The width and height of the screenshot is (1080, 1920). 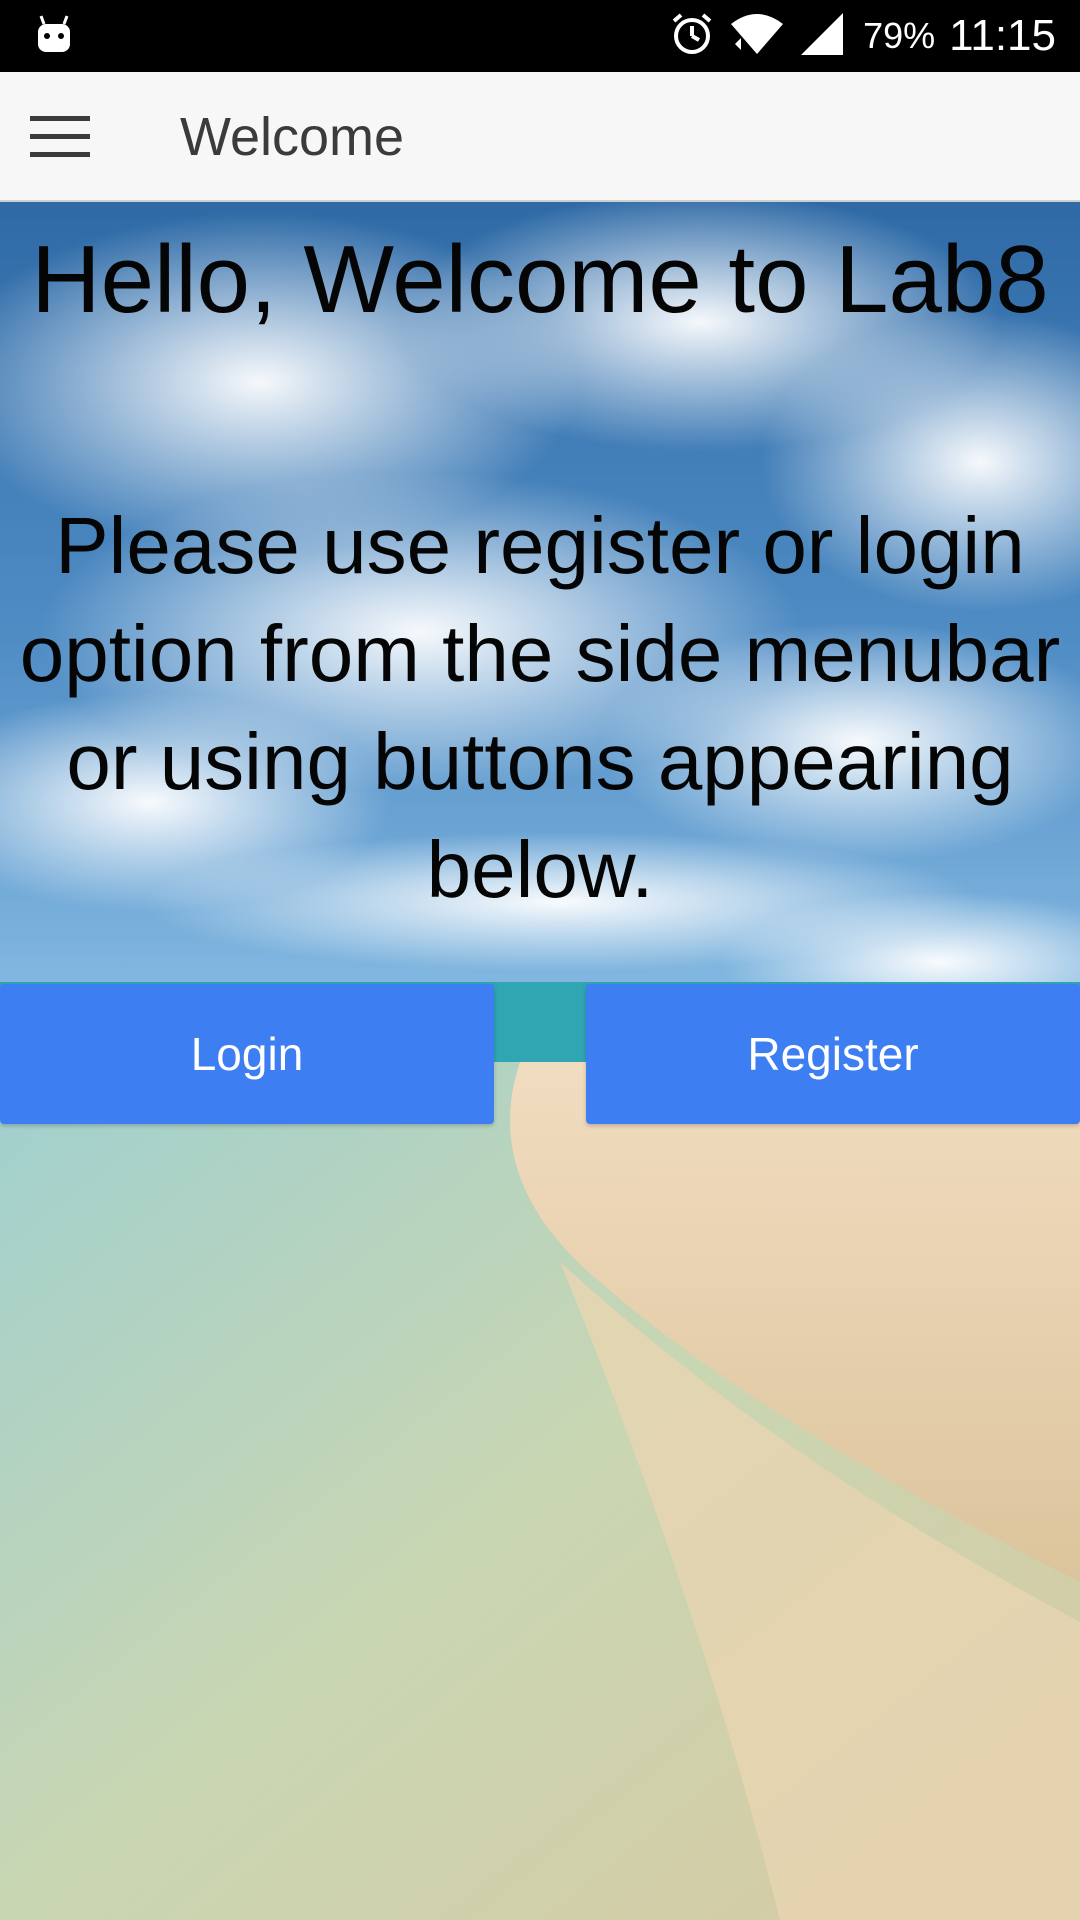 I want to click on signal-icon, so click(x=822, y=36).